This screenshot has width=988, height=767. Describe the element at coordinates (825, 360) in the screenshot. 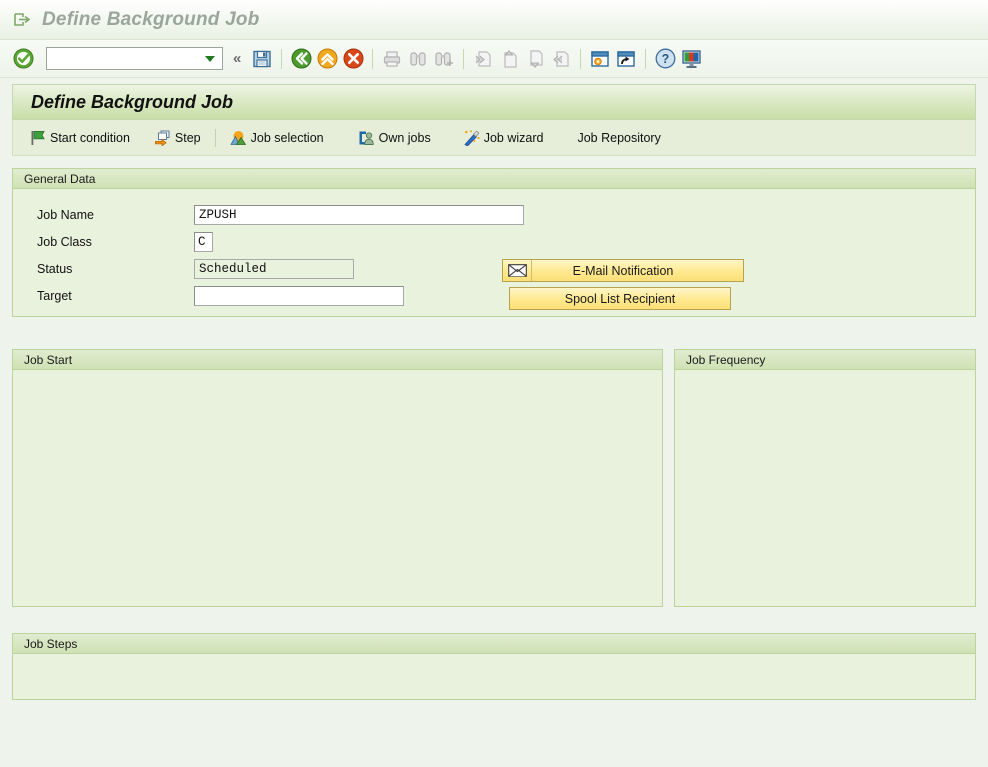

I see `job-frequency-header: Job Frequency` at that location.